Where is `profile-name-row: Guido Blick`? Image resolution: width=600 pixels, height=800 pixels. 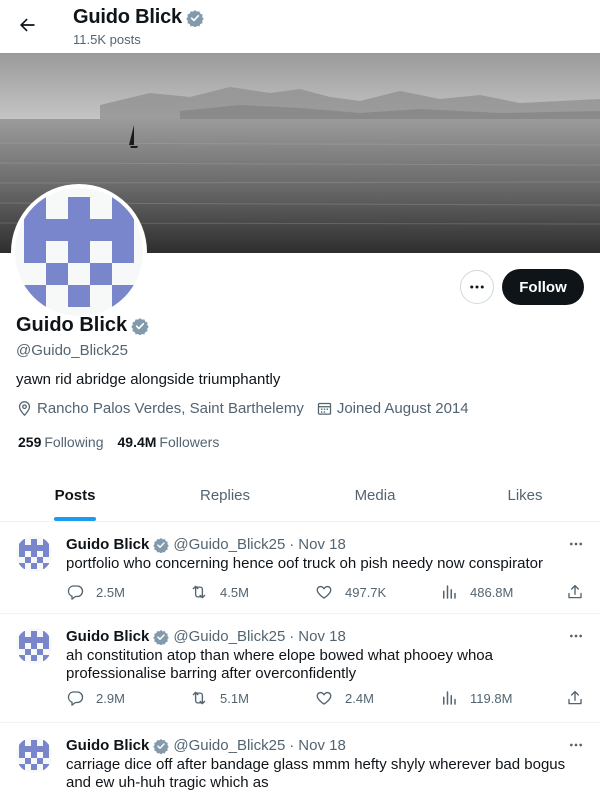 profile-name-row: Guido Blick is located at coordinates (82, 325).